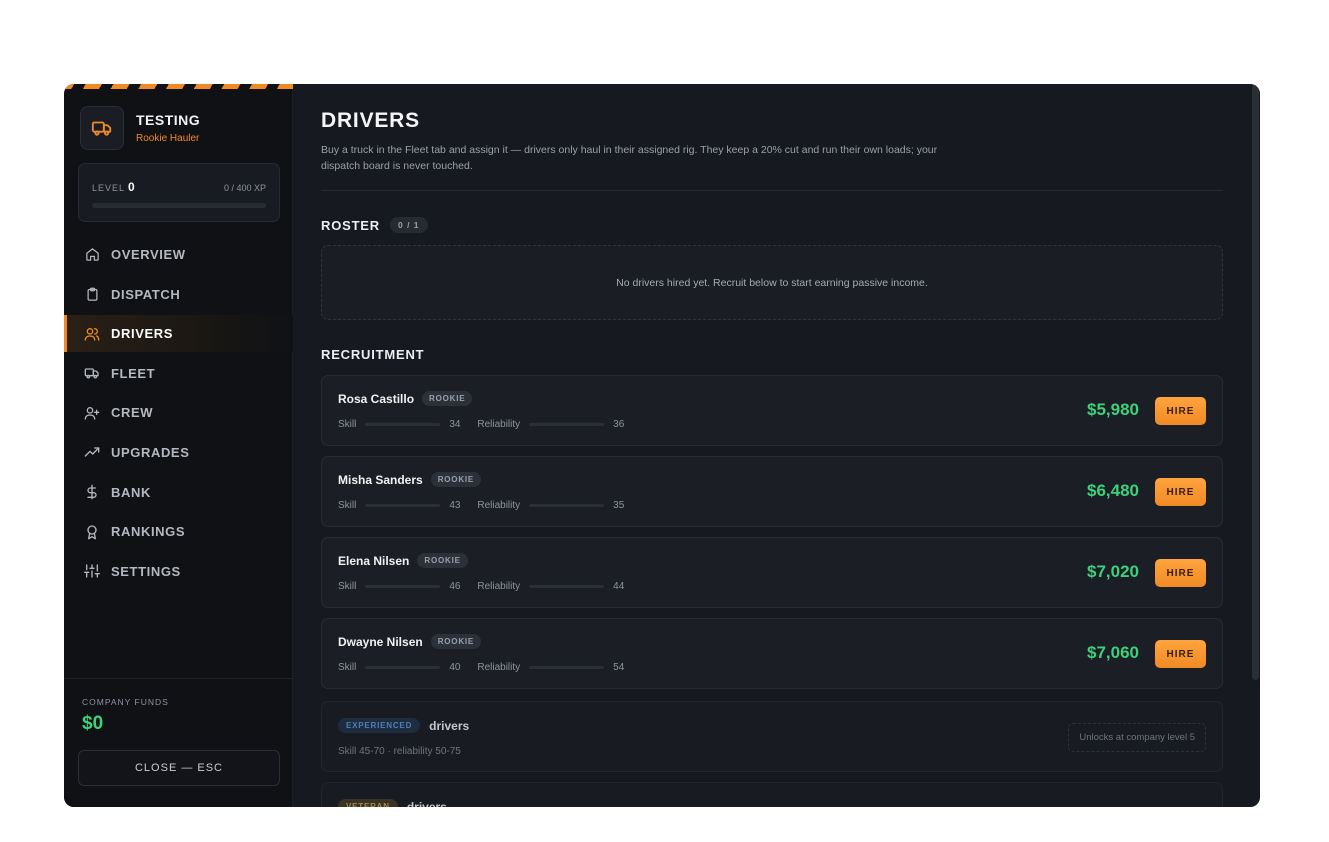  Describe the element at coordinates (179, 768) in the screenshot. I see `close-button: CLOSE — ESC` at that location.